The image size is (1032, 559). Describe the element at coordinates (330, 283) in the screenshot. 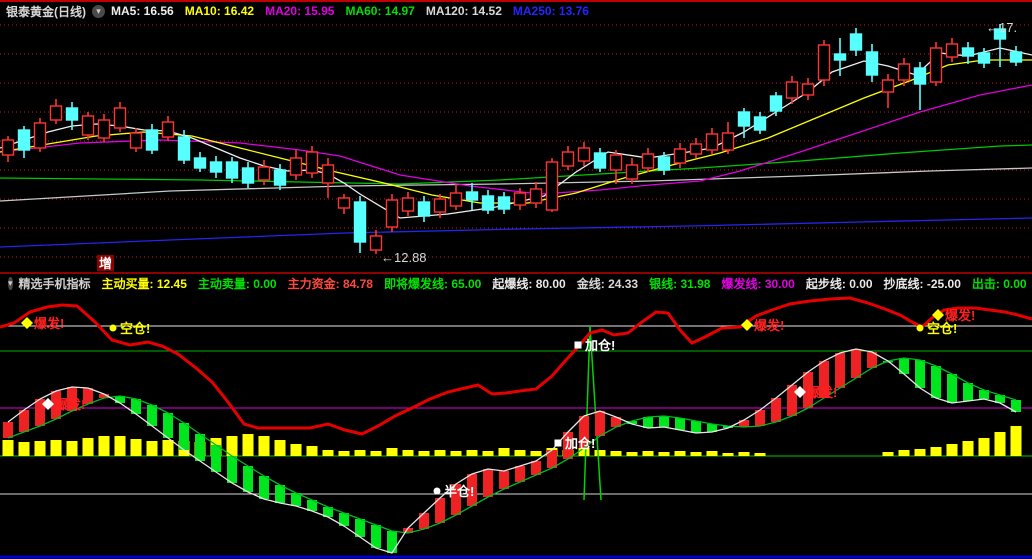

I see `indicator-item-2: 主力资金: 84.78` at that location.